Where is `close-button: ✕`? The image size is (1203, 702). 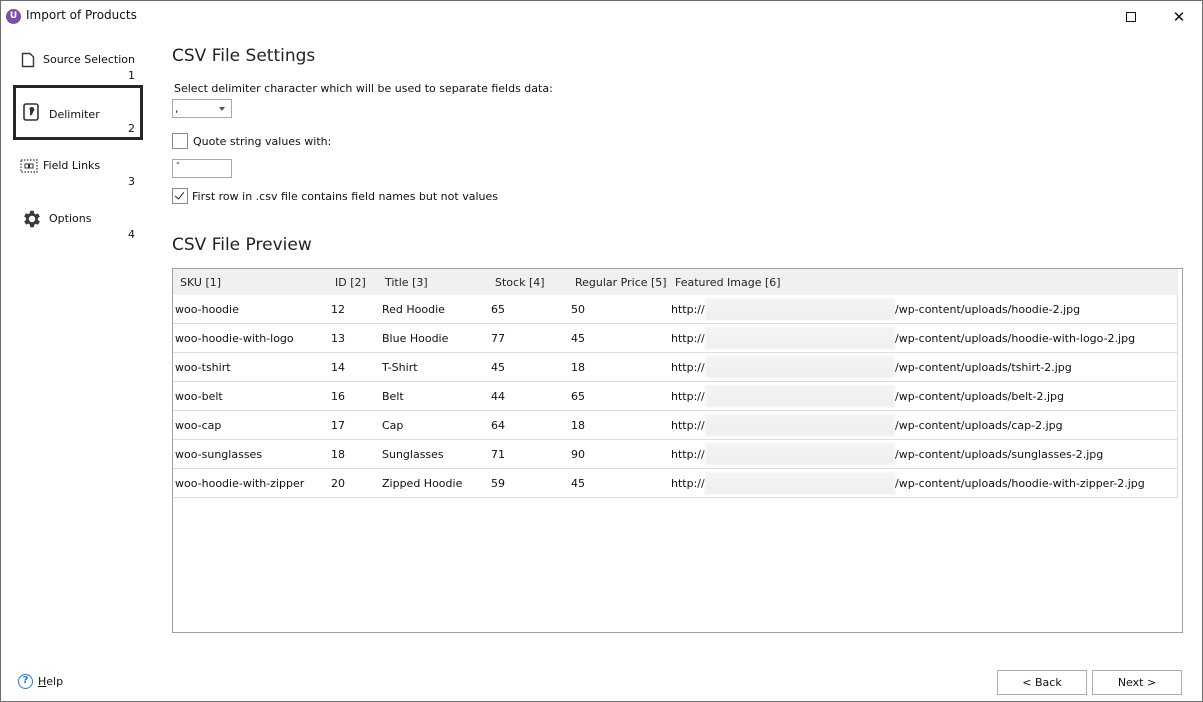
close-button: ✕ is located at coordinates (1179, 17).